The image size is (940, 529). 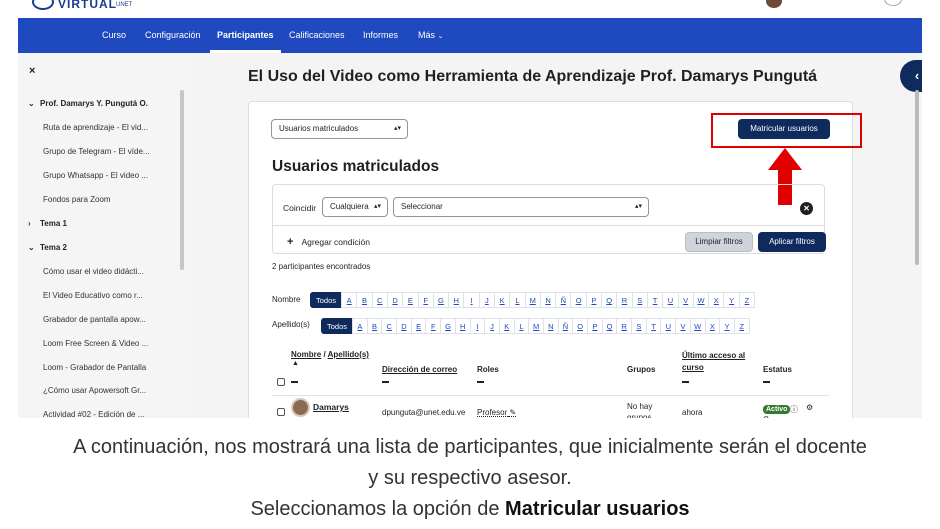 What do you see at coordinates (727, 326) in the screenshot?
I see `last-name-initial-letter: Y` at bounding box center [727, 326].